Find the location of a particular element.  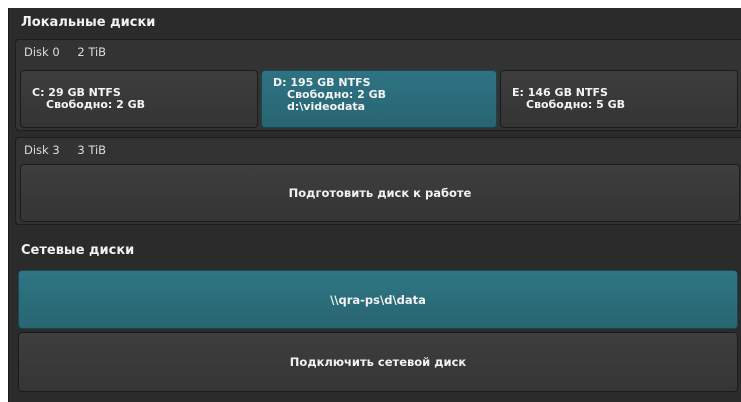

partition-c: C: 29 GB NTFS Свободно: 2 GB is located at coordinates (139, 99).